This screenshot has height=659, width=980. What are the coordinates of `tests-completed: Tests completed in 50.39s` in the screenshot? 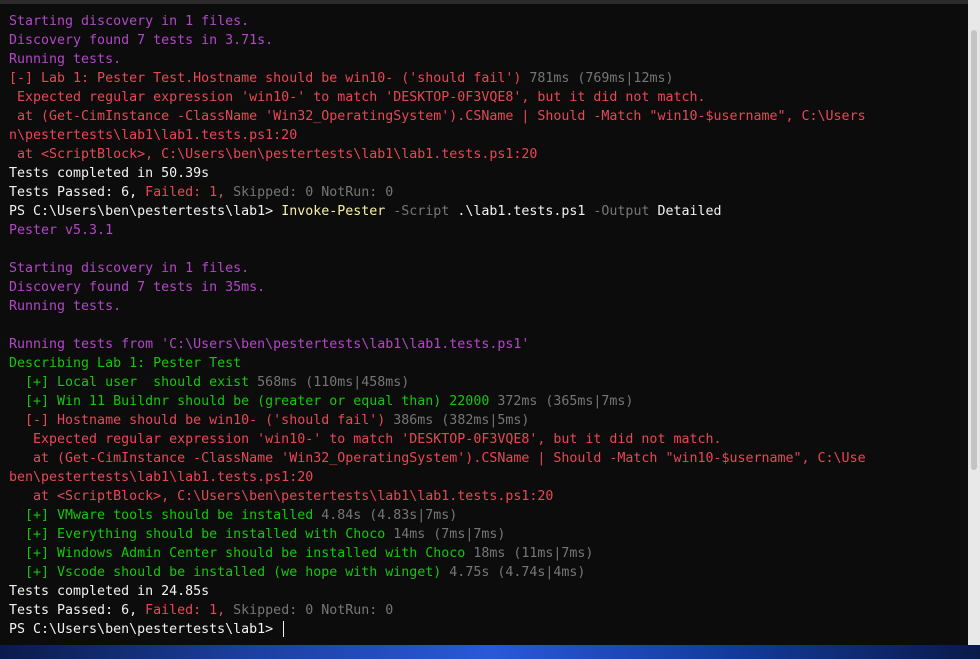 It's located at (109, 173).